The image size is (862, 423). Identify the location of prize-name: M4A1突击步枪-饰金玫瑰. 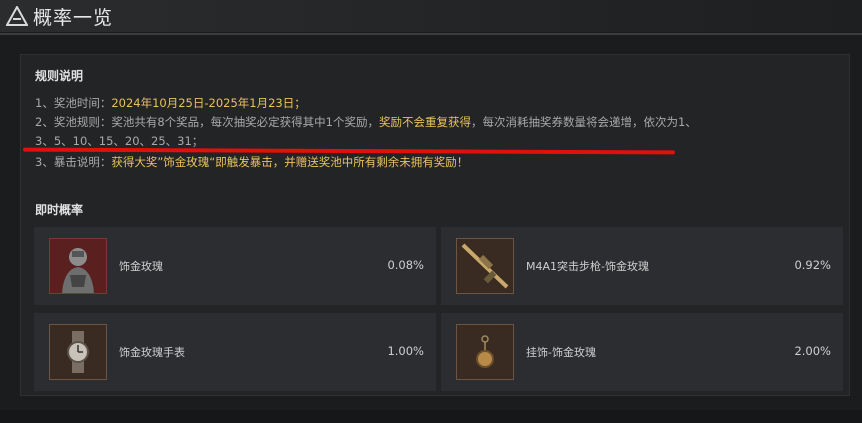
(587, 266).